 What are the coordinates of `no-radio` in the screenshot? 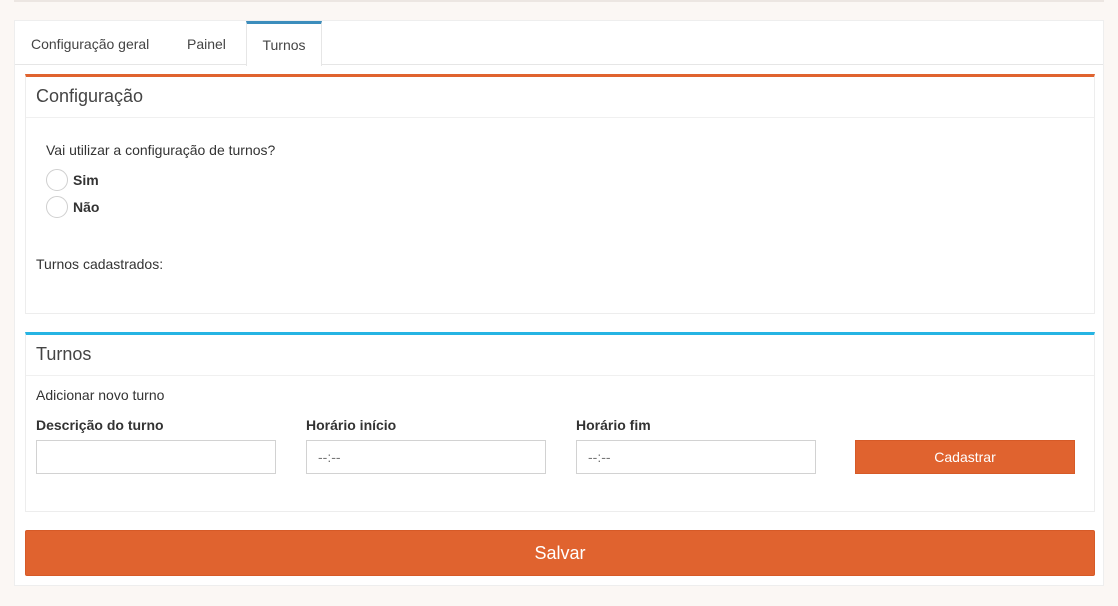 It's located at (57, 207).